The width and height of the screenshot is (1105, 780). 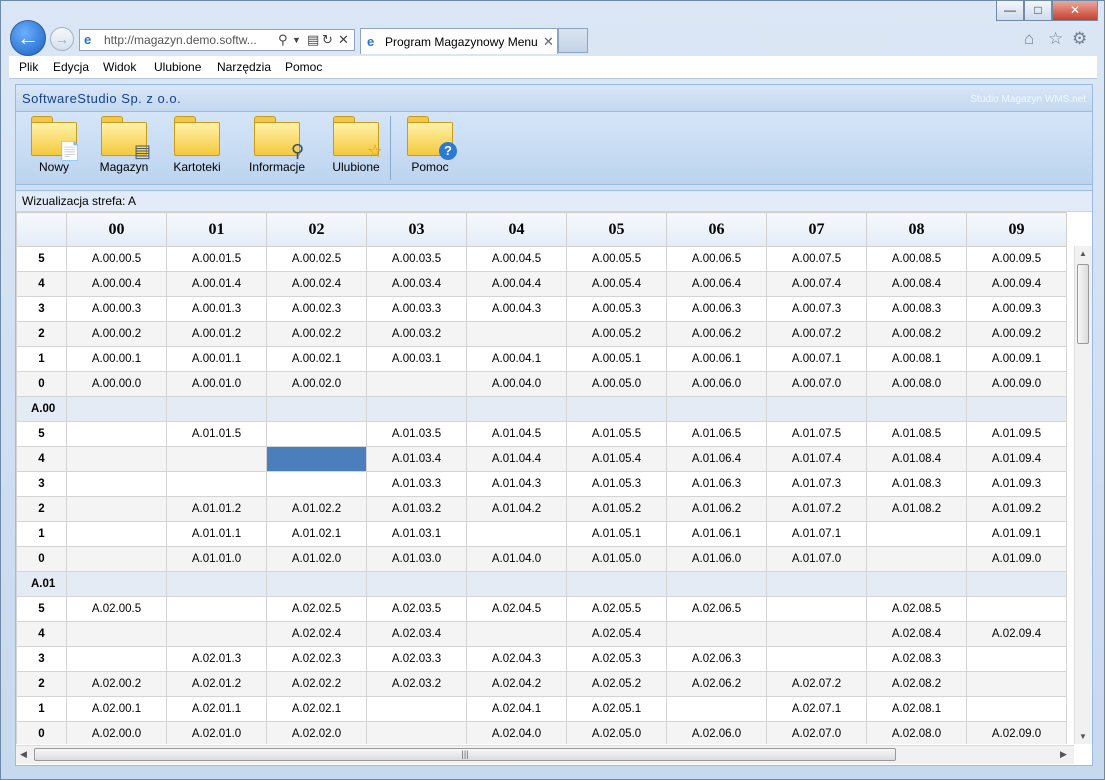 What do you see at coordinates (116, 334) in the screenshot?
I see `location-cell: A.00.00.2` at bounding box center [116, 334].